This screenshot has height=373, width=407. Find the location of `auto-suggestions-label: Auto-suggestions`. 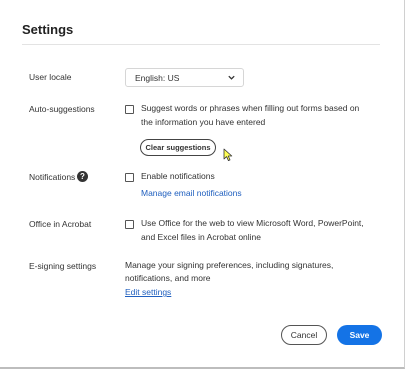

auto-suggestions-label: Auto-suggestions is located at coordinates (62, 109).